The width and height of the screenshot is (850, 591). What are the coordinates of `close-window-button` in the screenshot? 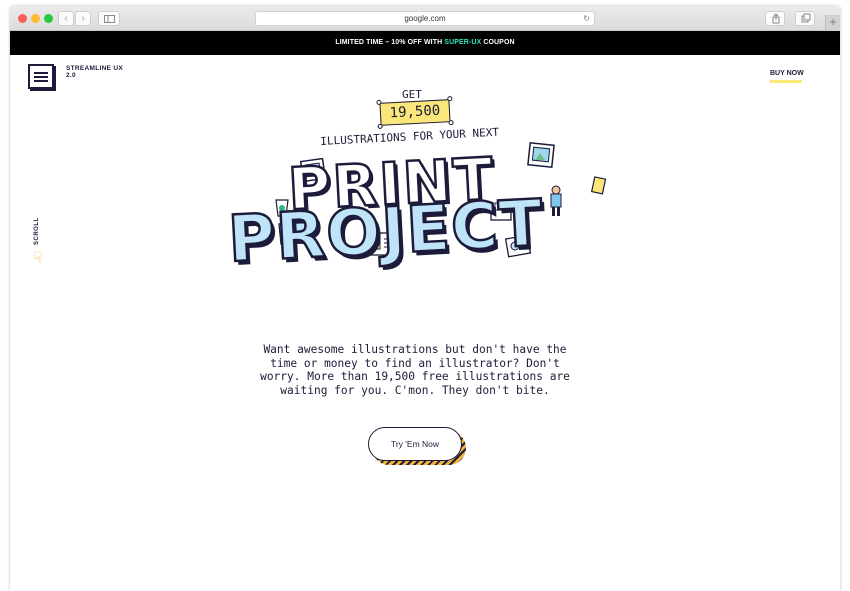 It's located at (22, 18).